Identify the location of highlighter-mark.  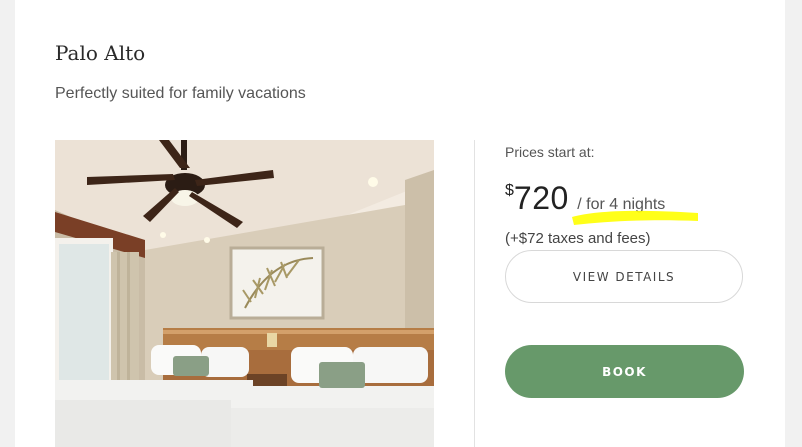
(635, 217).